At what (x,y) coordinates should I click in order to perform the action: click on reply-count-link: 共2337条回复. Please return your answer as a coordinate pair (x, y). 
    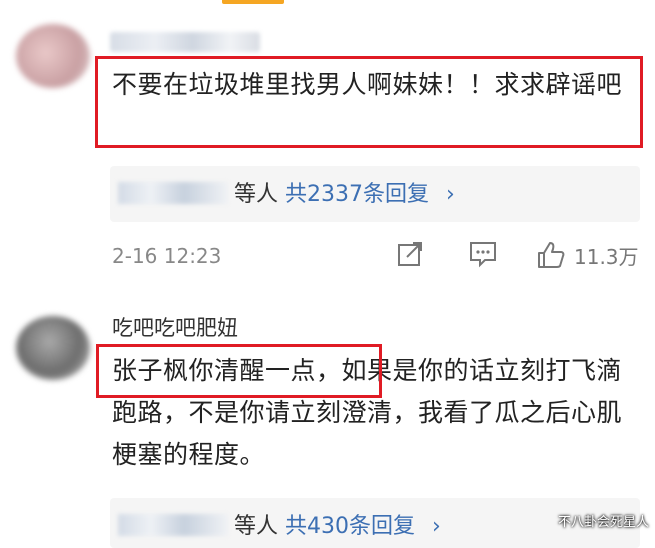
    Looking at the image, I should click on (357, 194).